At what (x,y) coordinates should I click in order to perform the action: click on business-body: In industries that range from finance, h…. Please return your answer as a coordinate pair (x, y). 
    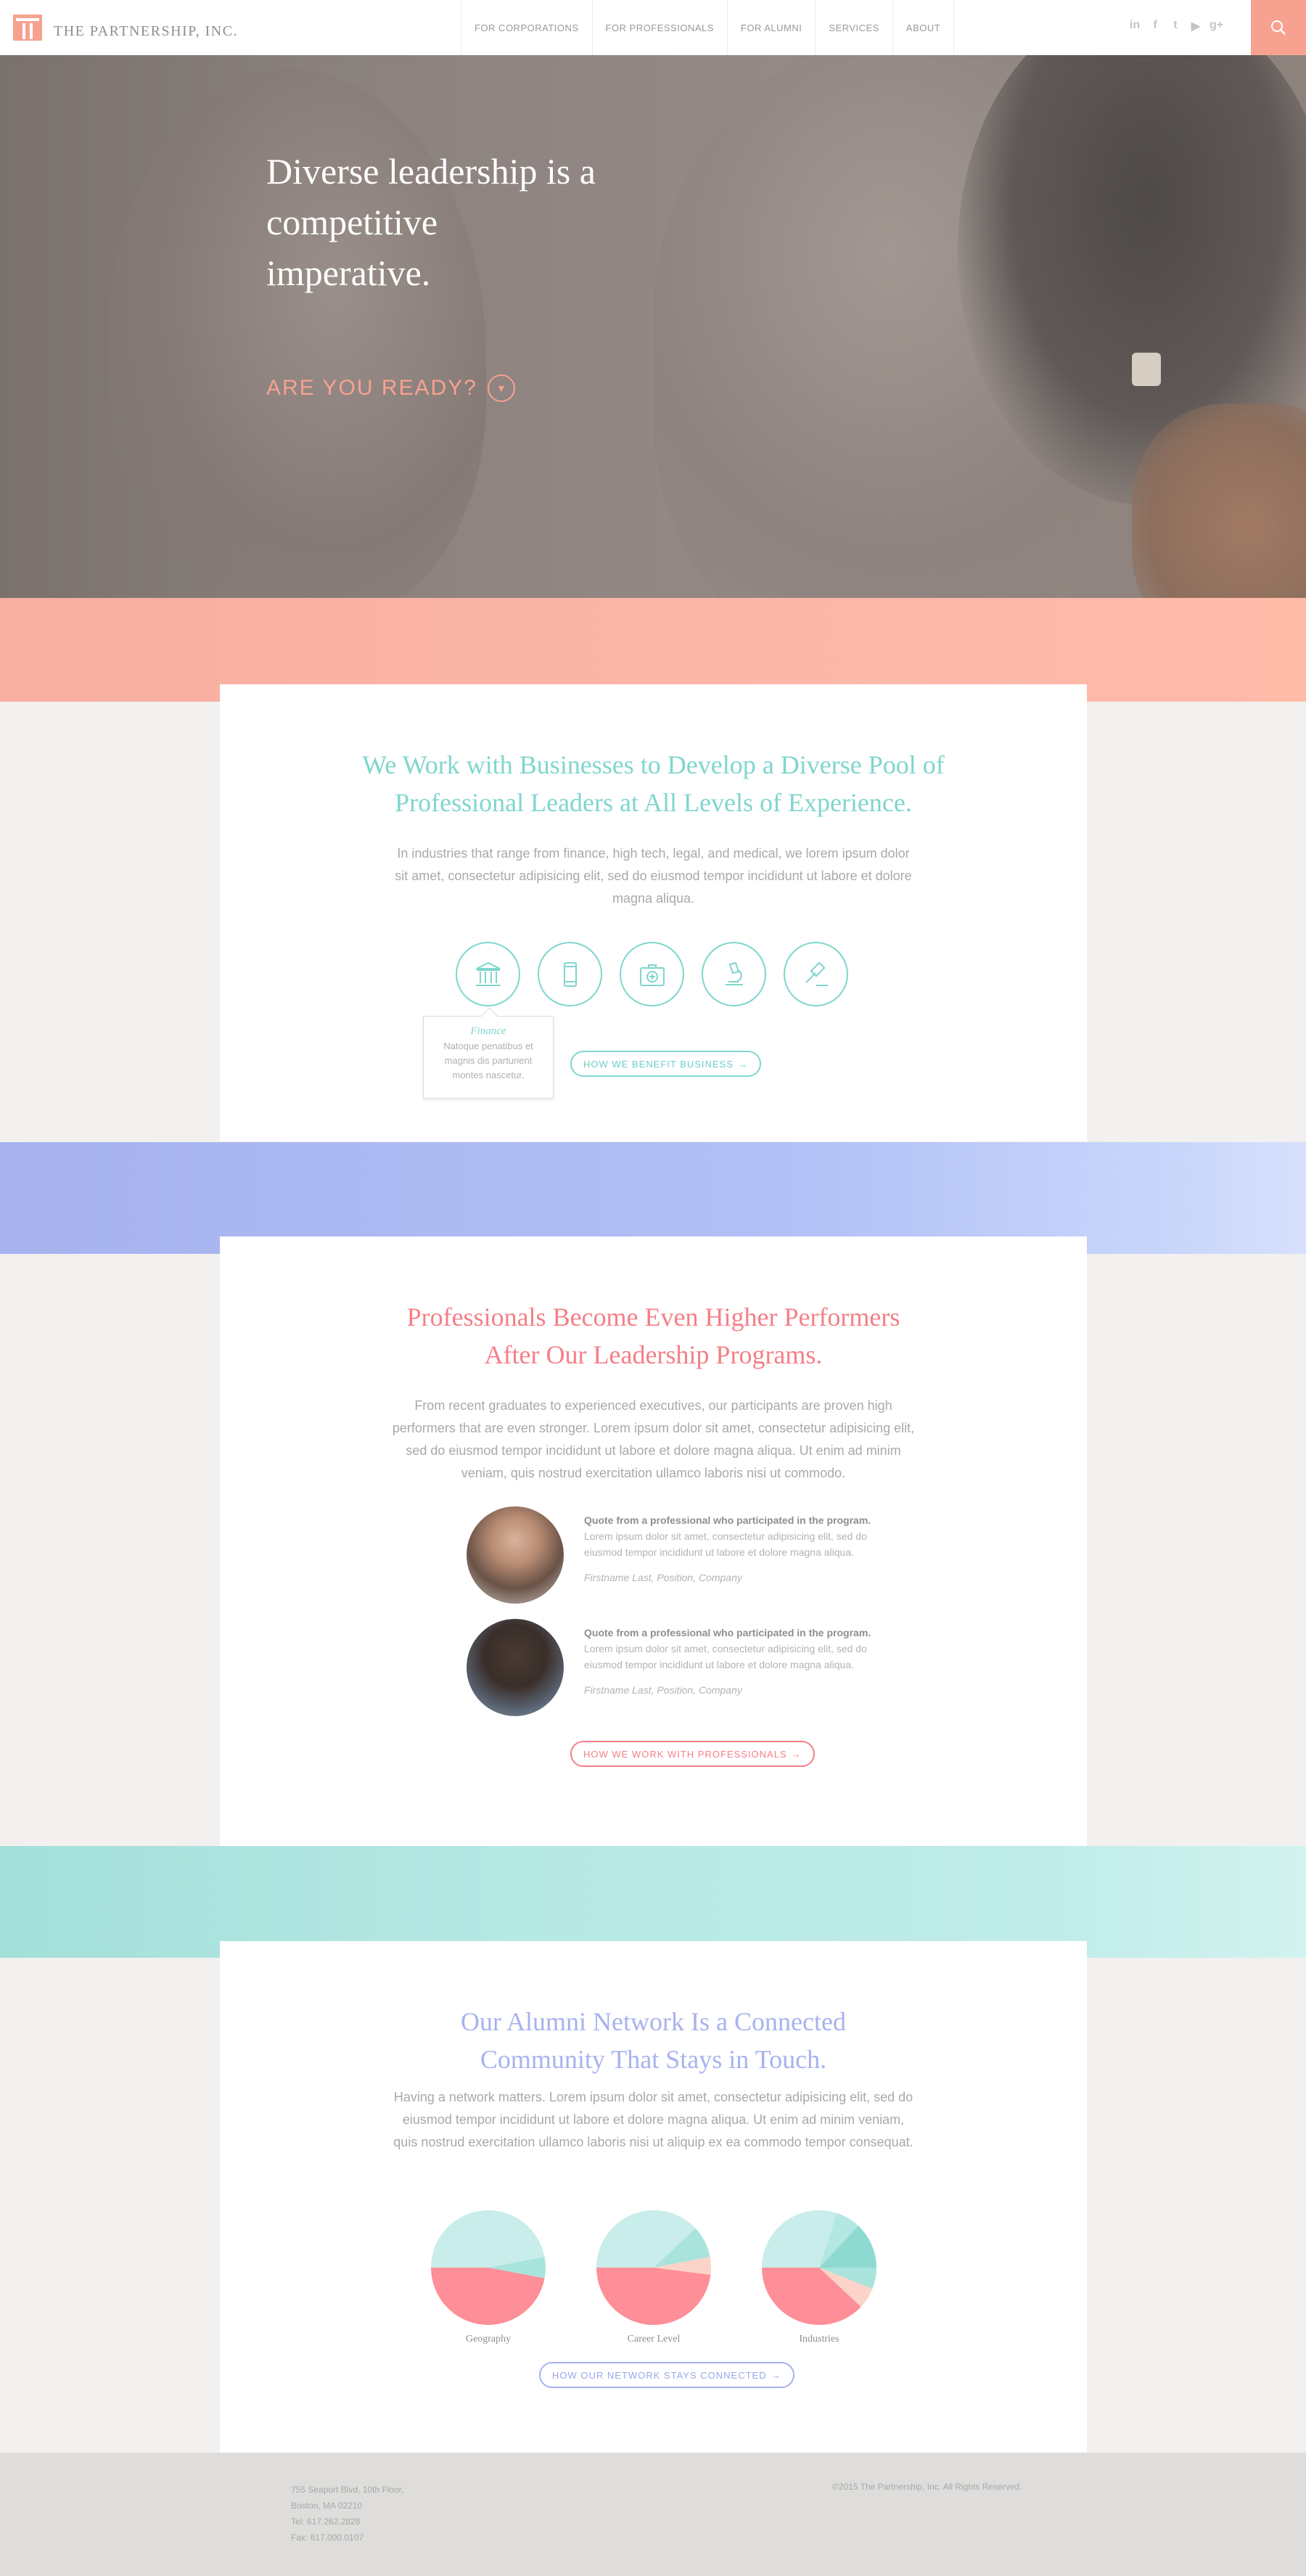
    Looking at the image, I should click on (653, 876).